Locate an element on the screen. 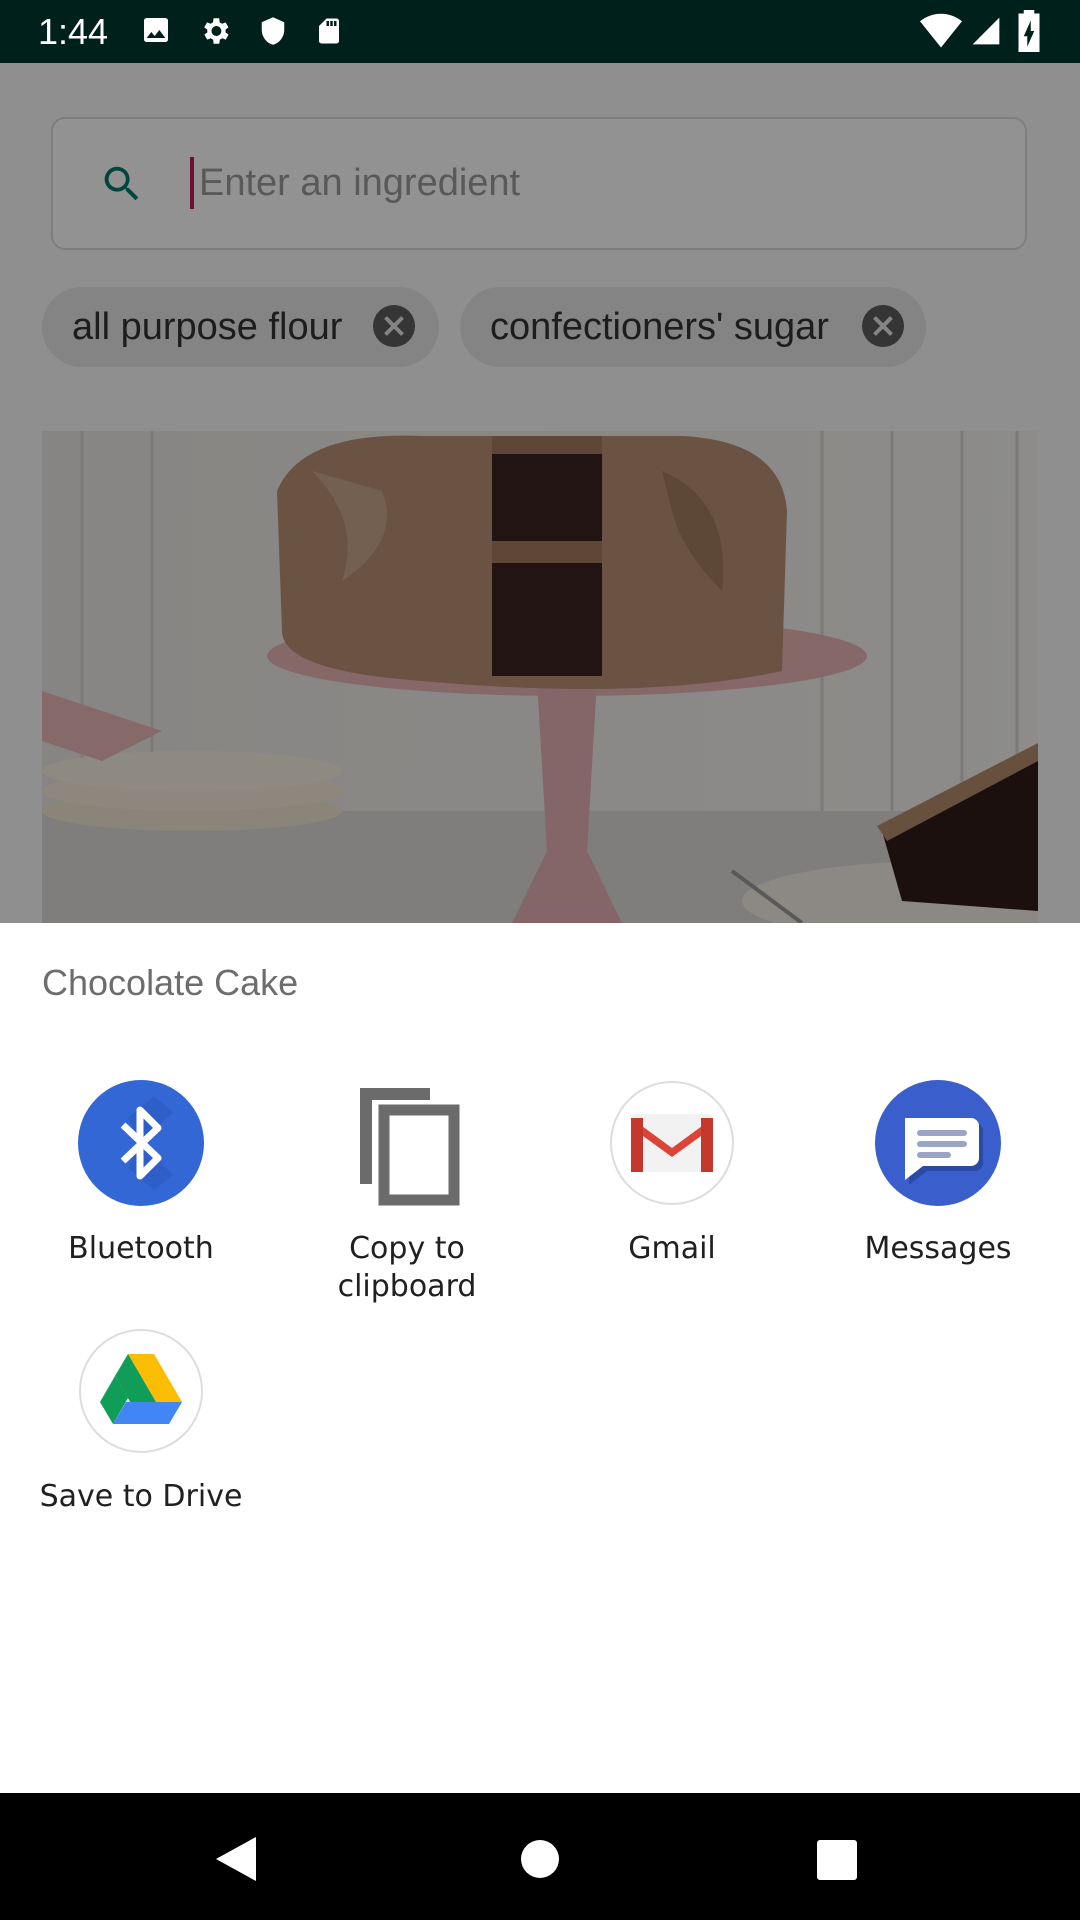 The width and height of the screenshot is (1080, 1920). share-target-bluetooth: Bluetooth is located at coordinates (141, 1180).